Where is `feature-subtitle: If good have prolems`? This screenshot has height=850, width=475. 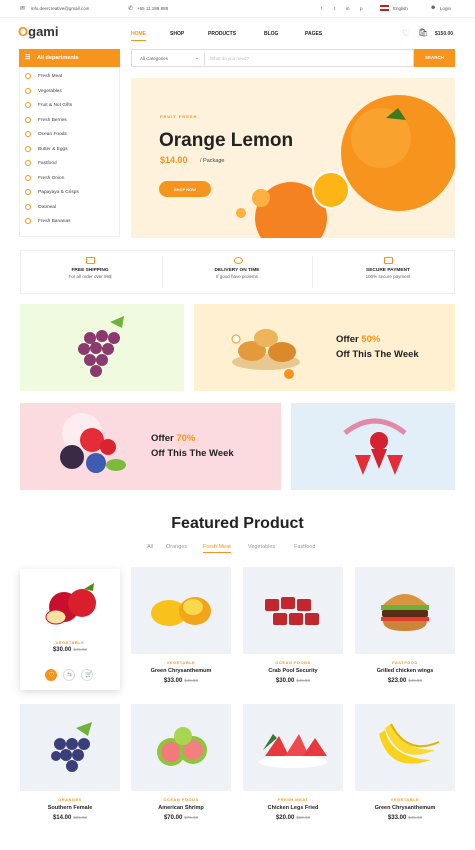
feature-subtitle: If good have prolems is located at coordinates (237, 276).